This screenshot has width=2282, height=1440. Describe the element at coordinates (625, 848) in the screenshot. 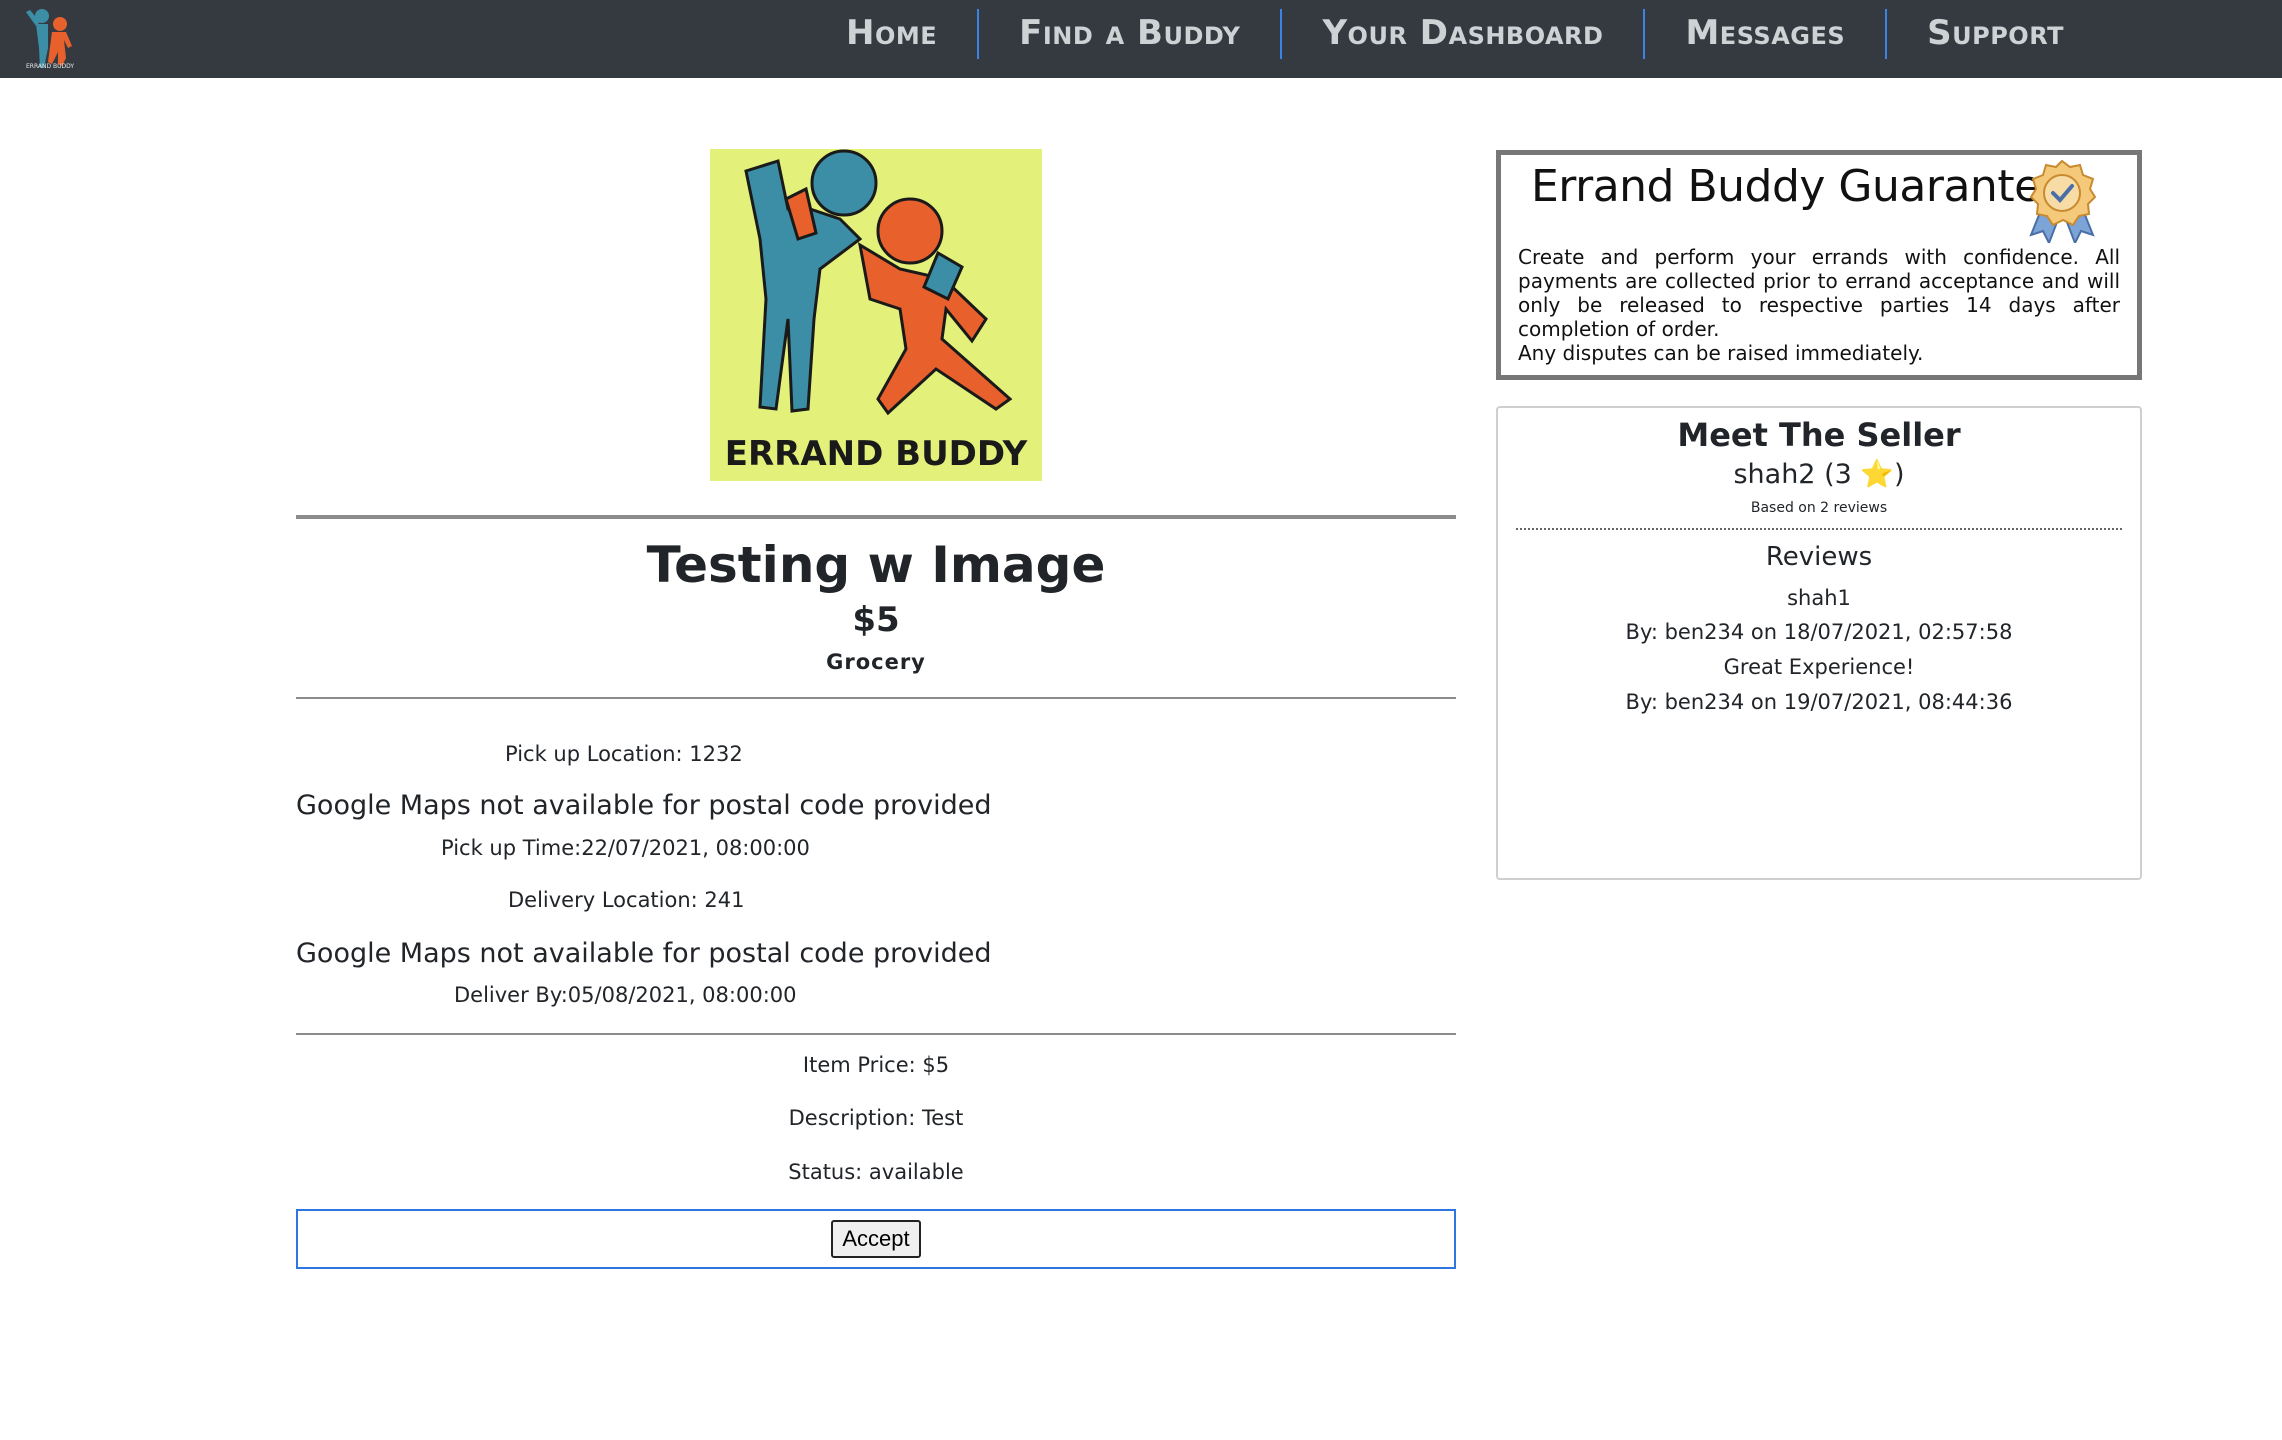

I see `pickup-time: Pick up Time:22/07/2021, 08:00:00` at that location.